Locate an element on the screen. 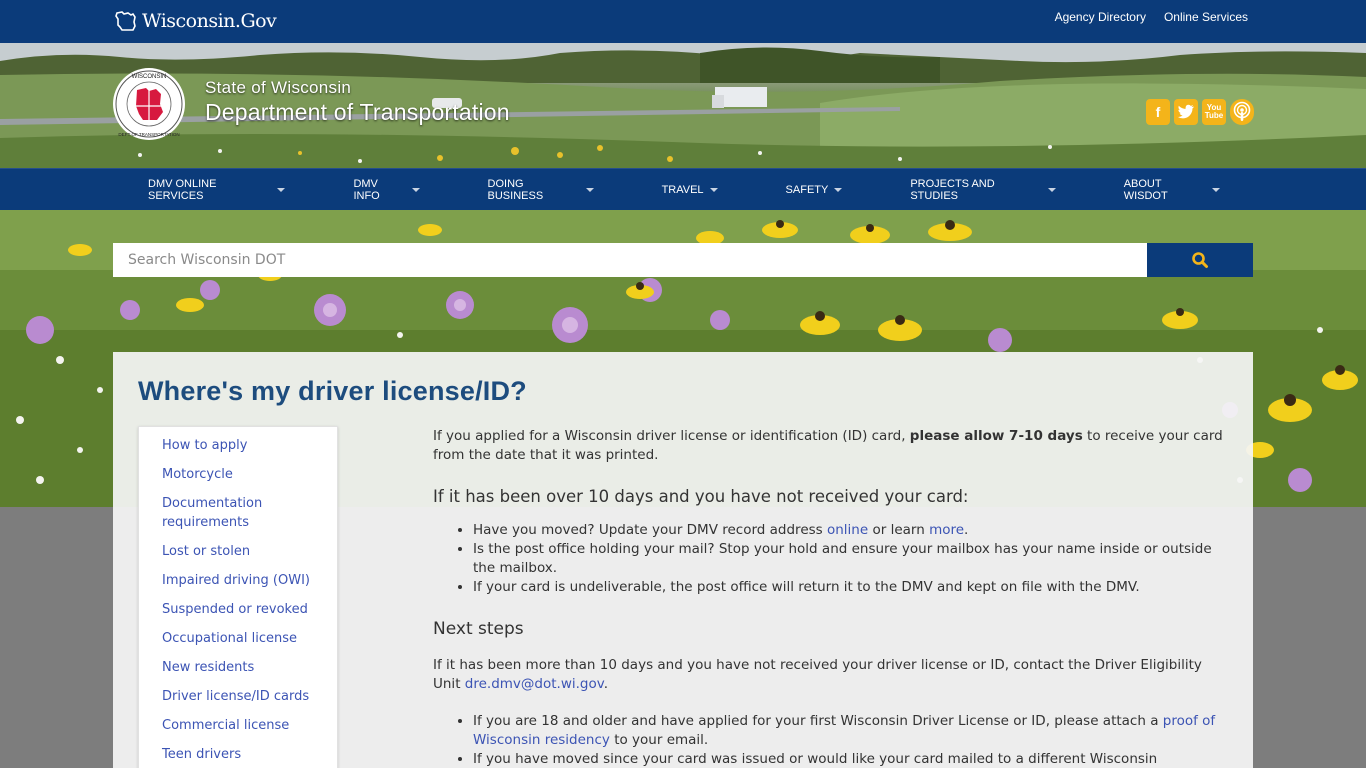  svg-text: DEPT OF TRANSPORTATION is located at coordinates (148, 134).